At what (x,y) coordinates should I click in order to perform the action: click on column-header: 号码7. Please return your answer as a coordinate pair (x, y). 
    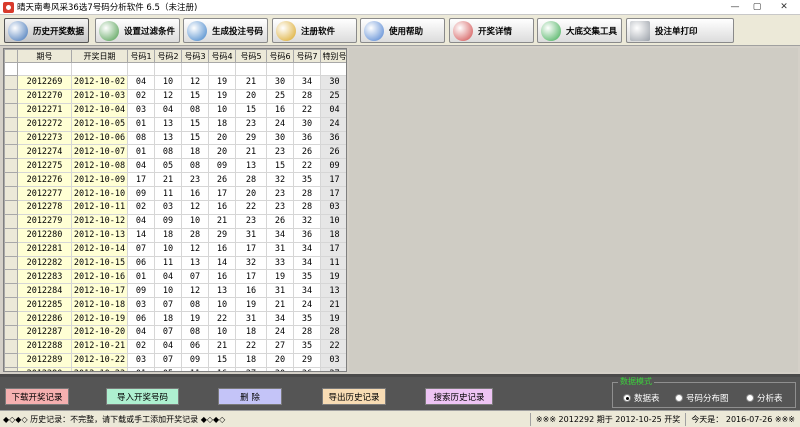
    Looking at the image, I should click on (307, 56).